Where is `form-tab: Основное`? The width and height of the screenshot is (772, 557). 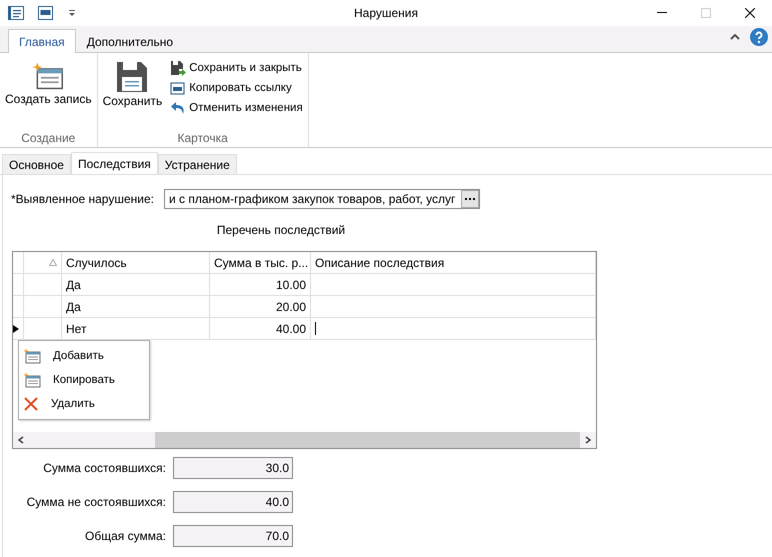
form-tab: Основное is located at coordinates (36, 164).